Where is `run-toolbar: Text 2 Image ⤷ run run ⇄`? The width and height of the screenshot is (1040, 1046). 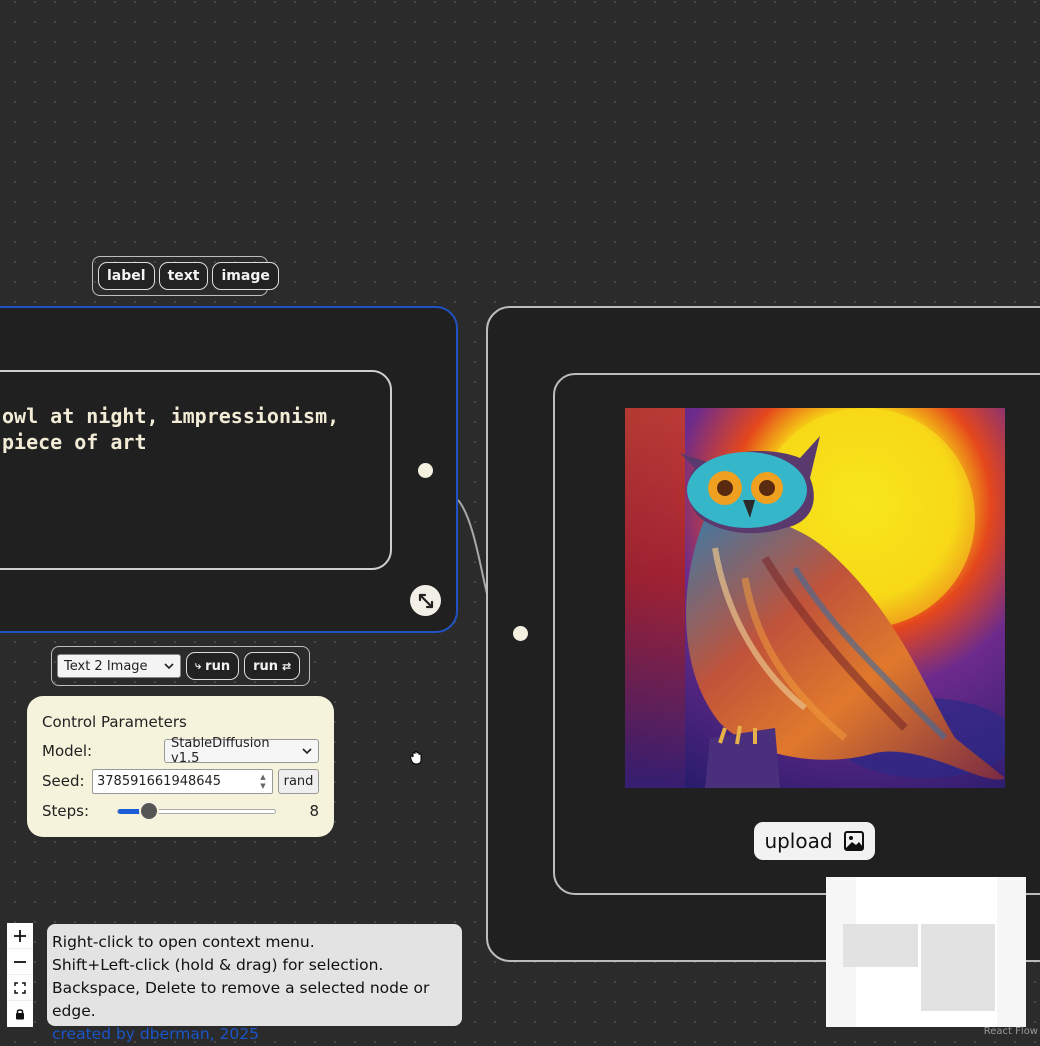 run-toolbar: Text 2 Image ⤷ run run ⇄ is located at coordinates (180, 666).